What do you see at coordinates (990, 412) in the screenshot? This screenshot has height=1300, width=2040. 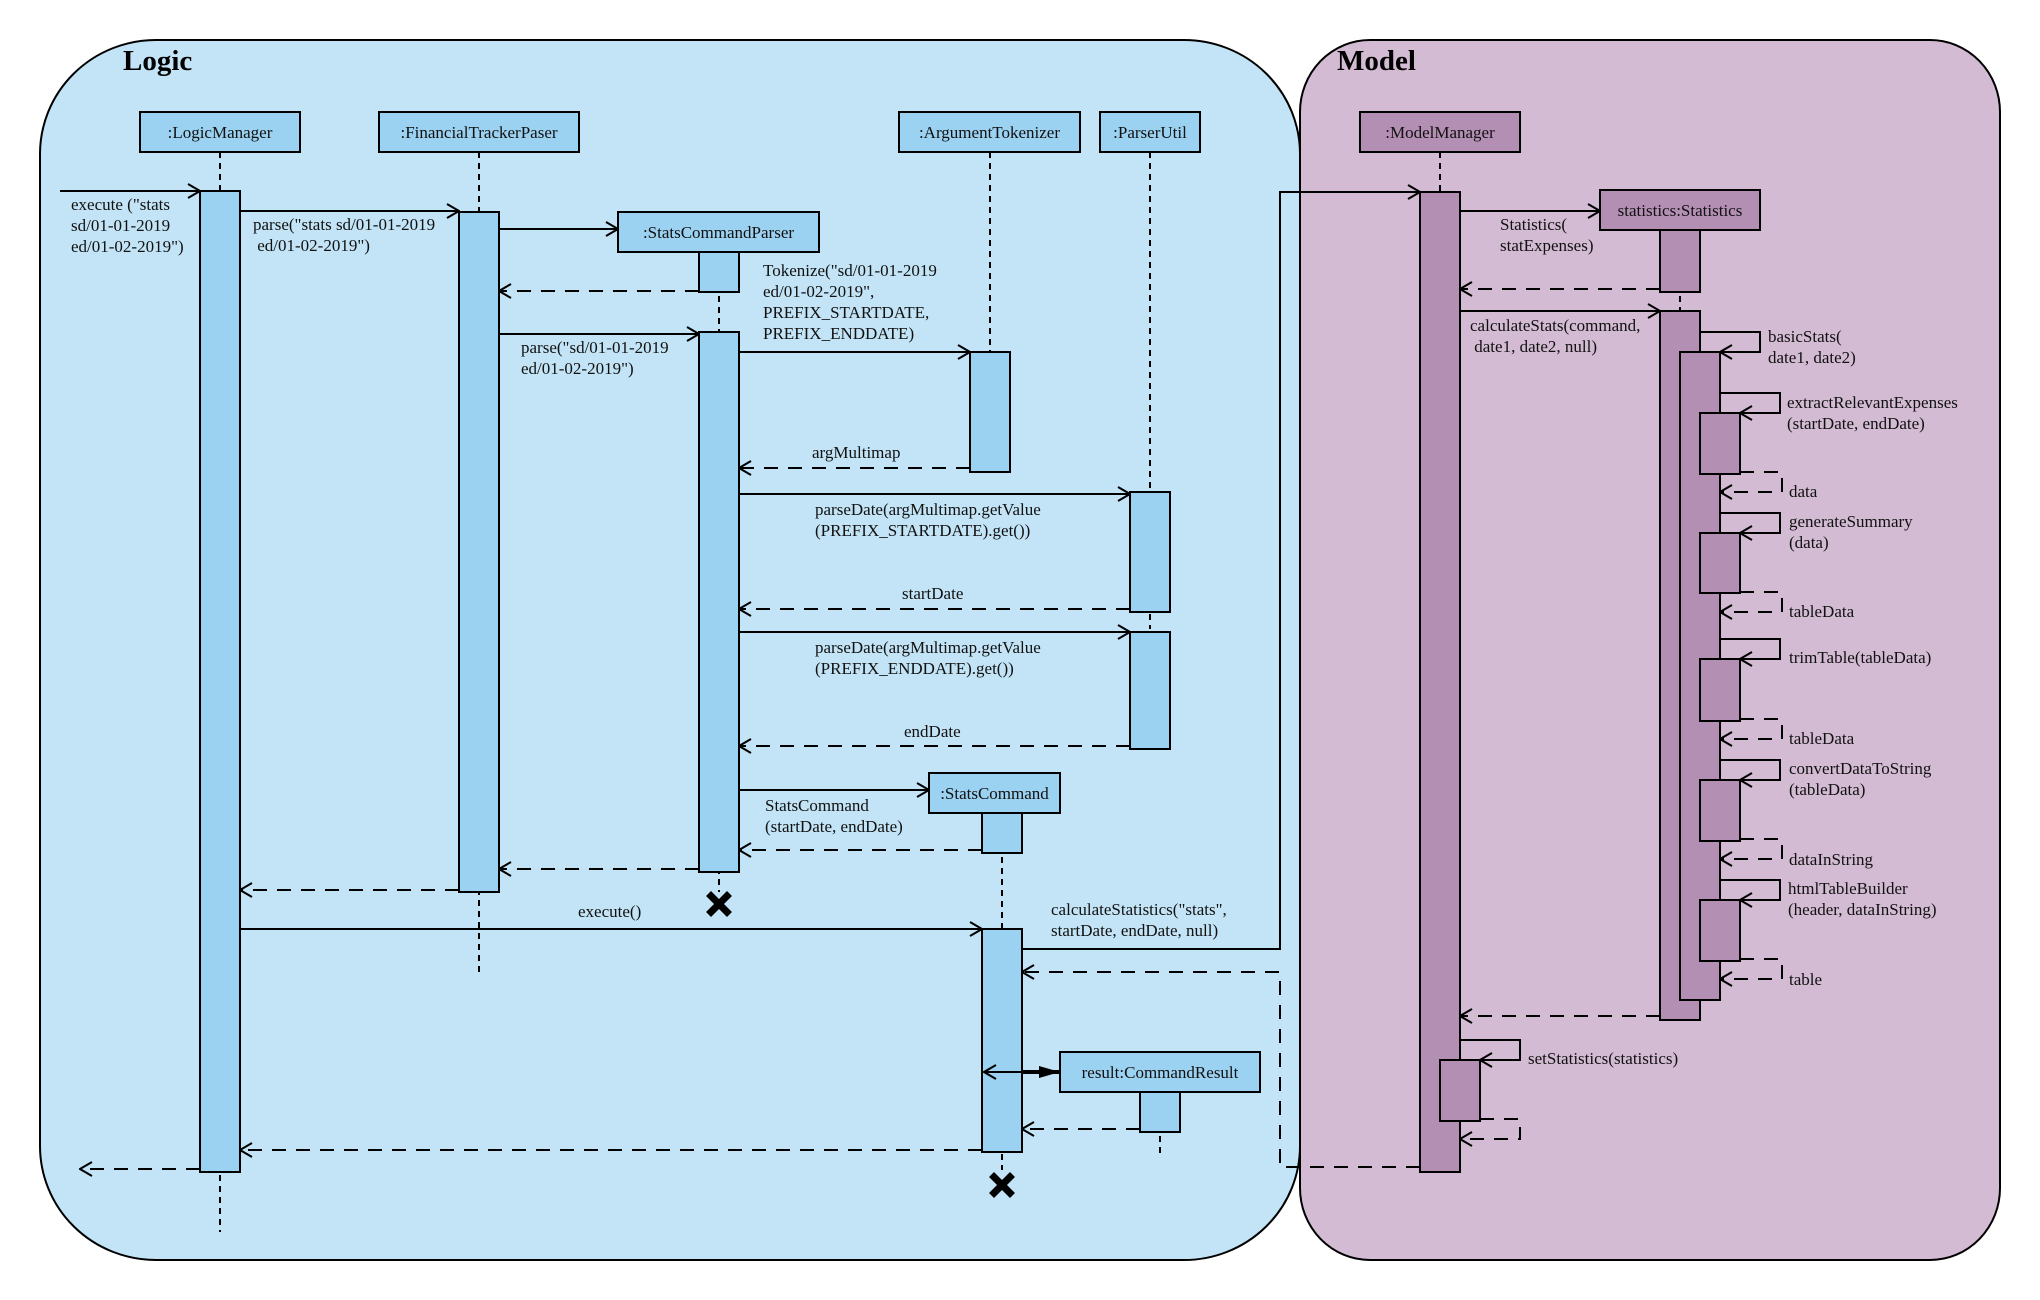 I see `argument-tokenizer-bar` at bounding box center [990, 412].